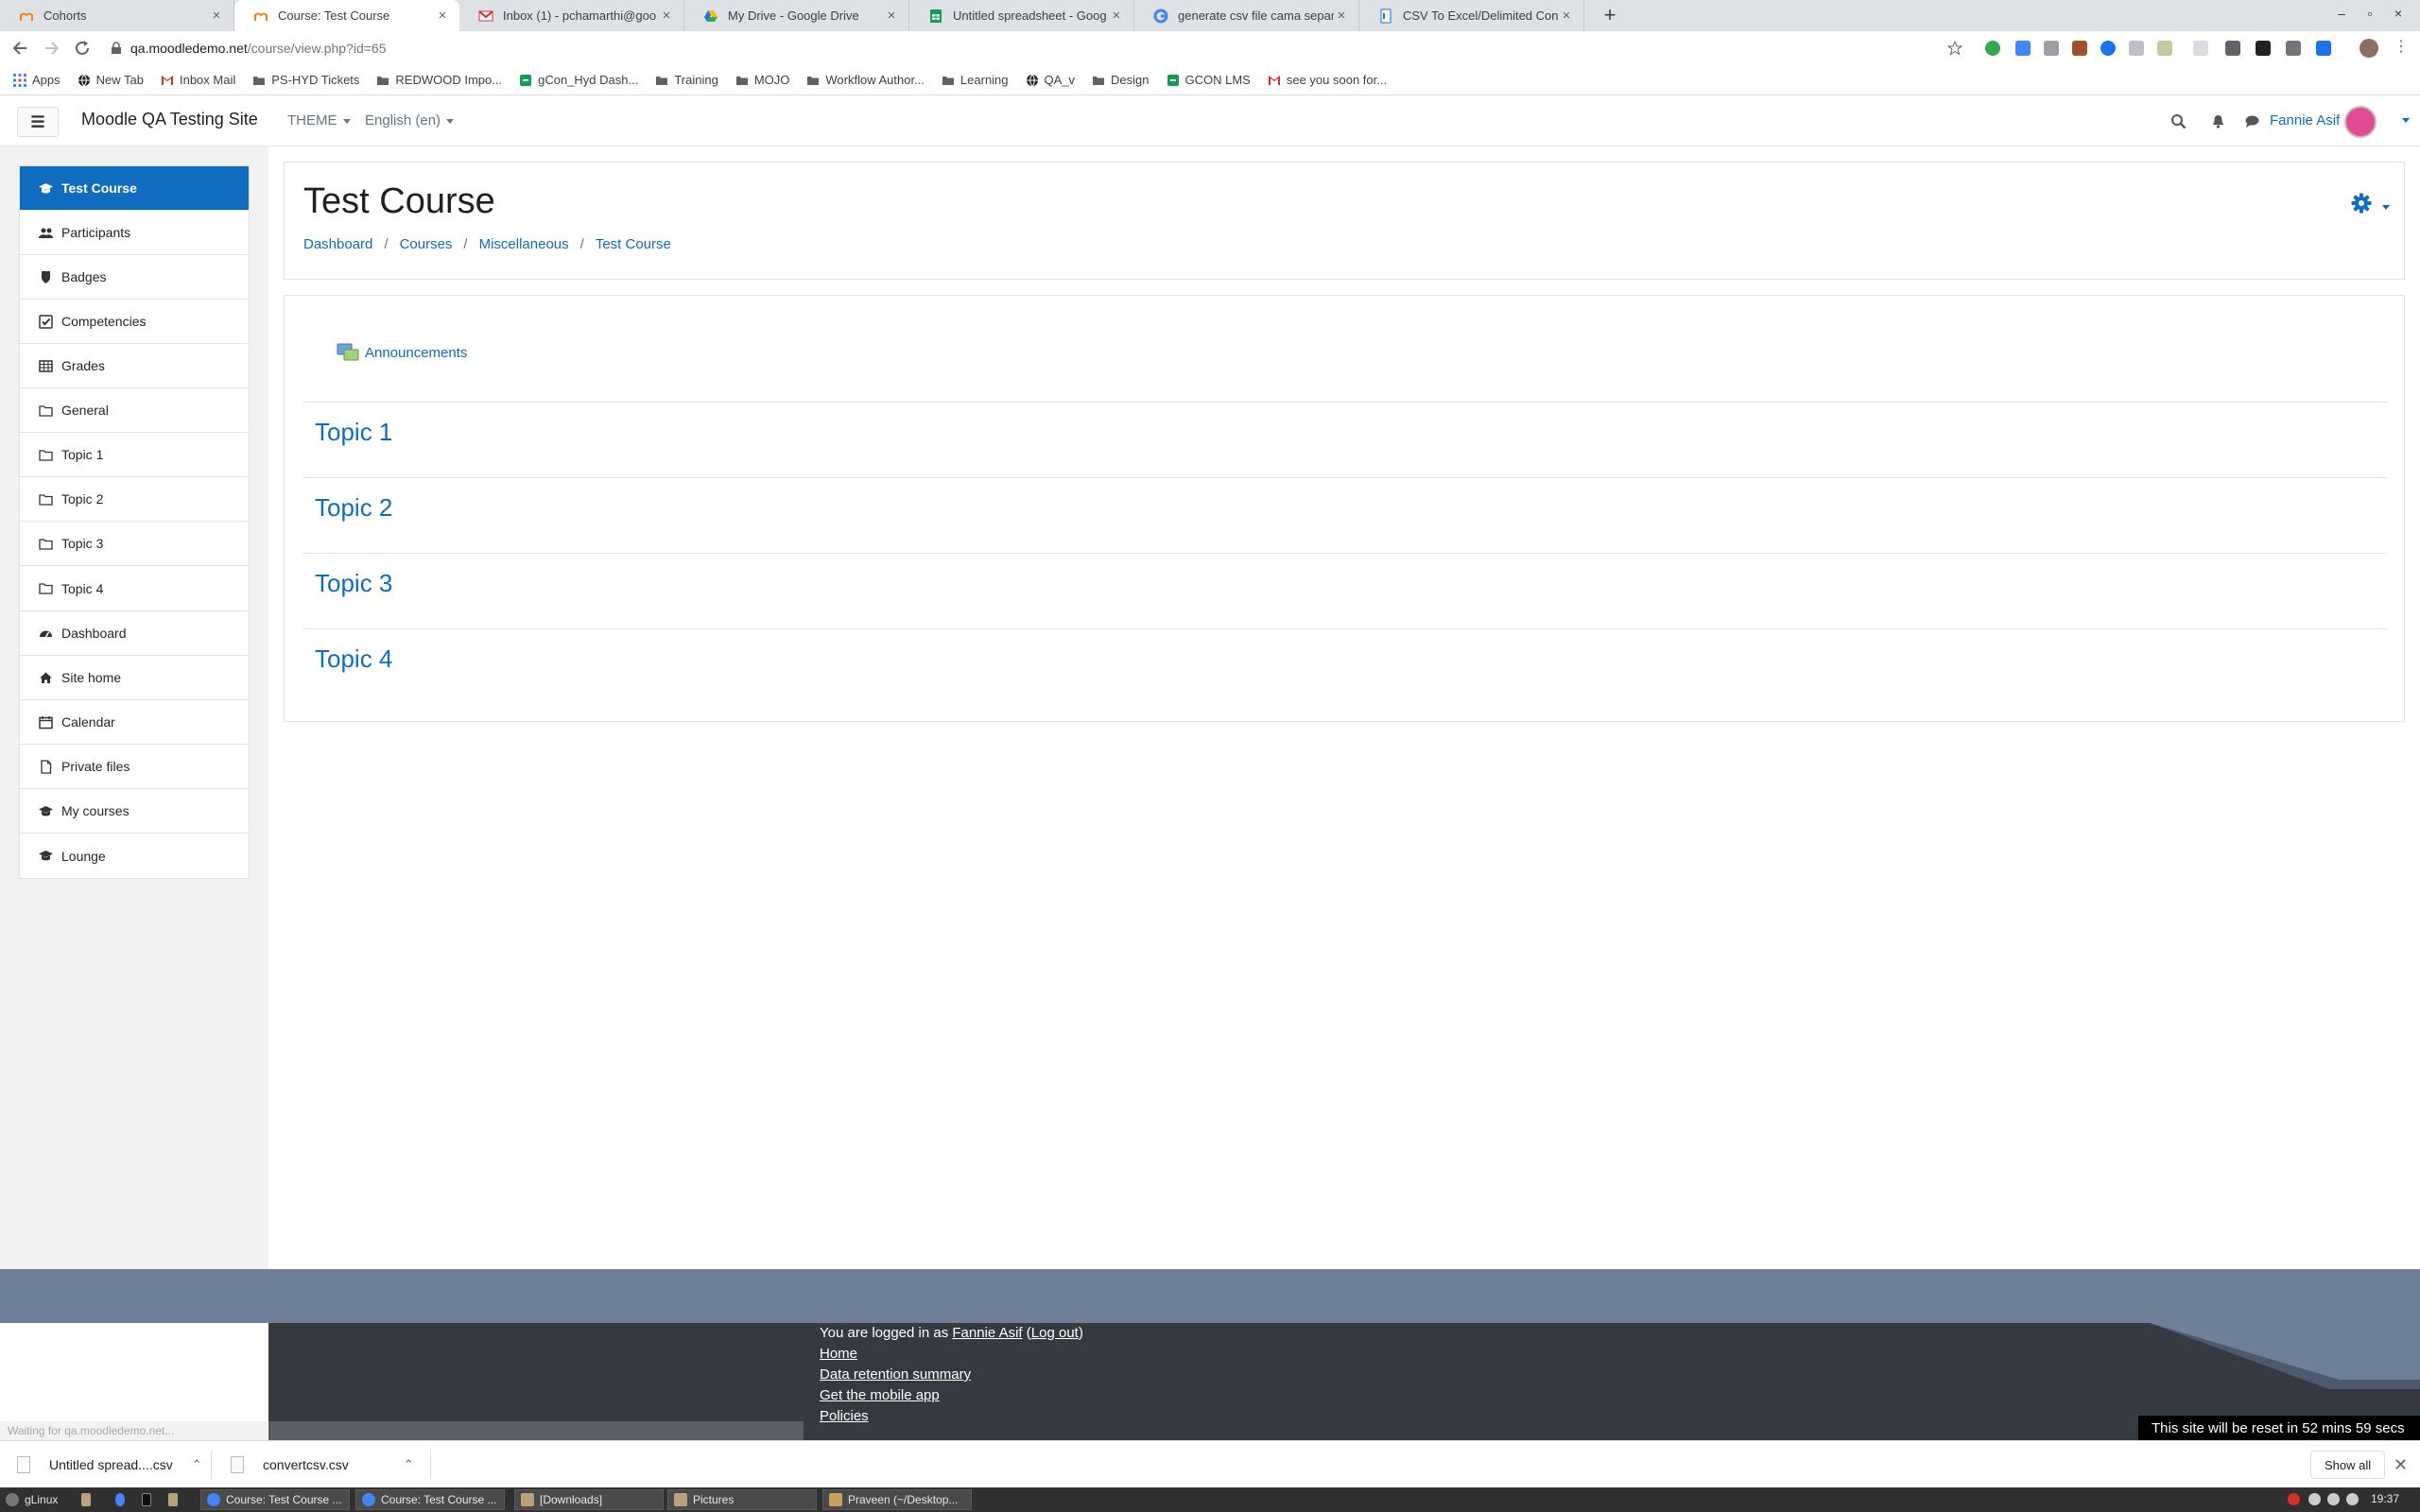 Image resolution: width=2420 pixels, height=1512 pixels. I want to click on tray-app-icon, so click(2294, 1499).